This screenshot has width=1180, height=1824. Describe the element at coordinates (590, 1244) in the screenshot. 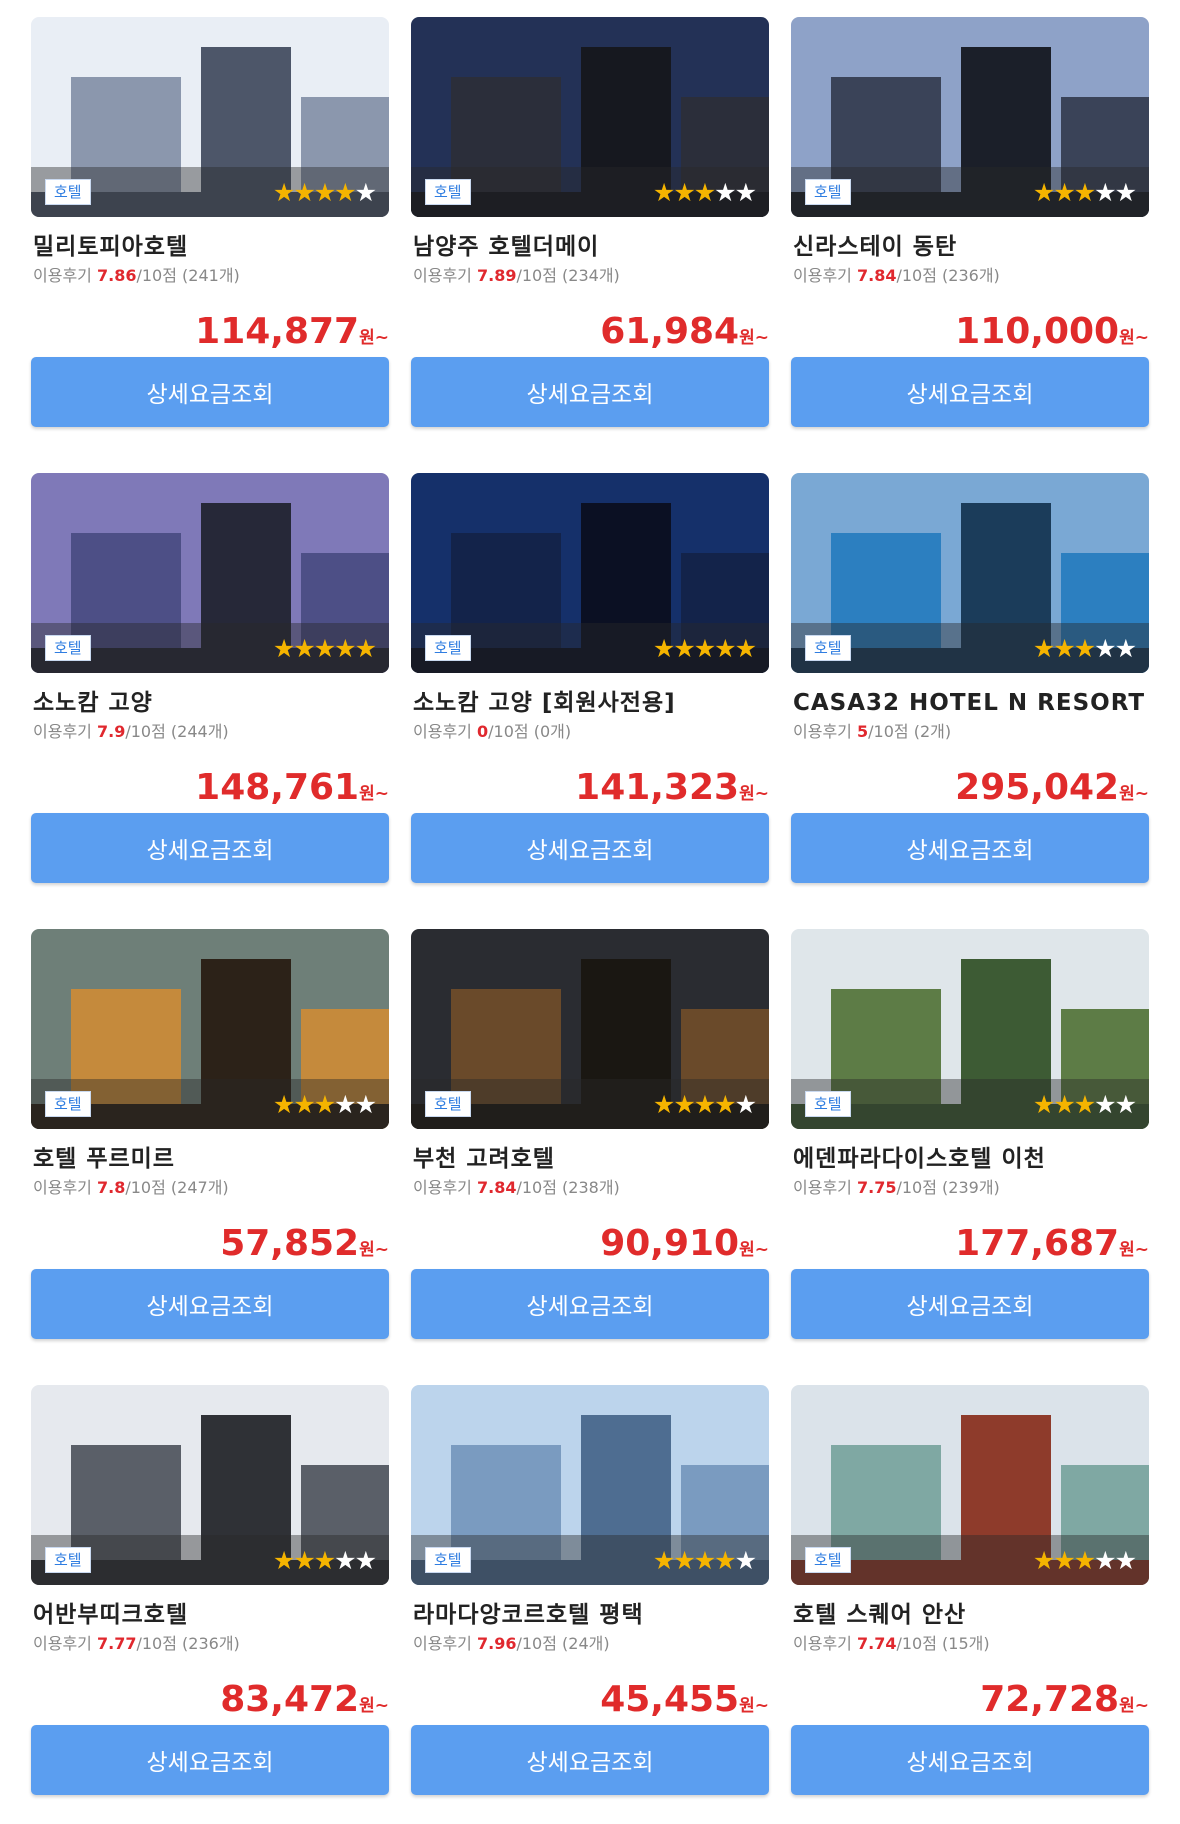

I see `price-row: 90,910원~` at that location.